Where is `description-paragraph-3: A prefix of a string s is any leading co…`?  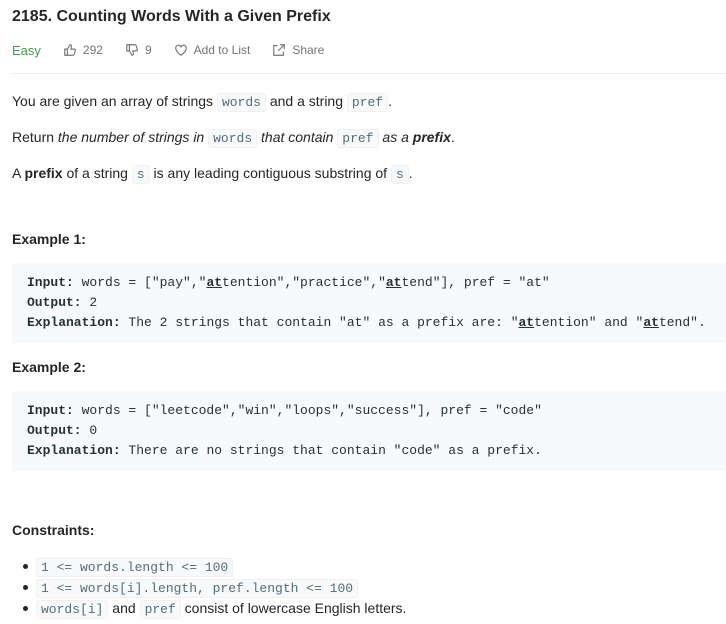
description-paragraph-3: A prefix of a string s is any leading co… is located at coordinates (212, 174).